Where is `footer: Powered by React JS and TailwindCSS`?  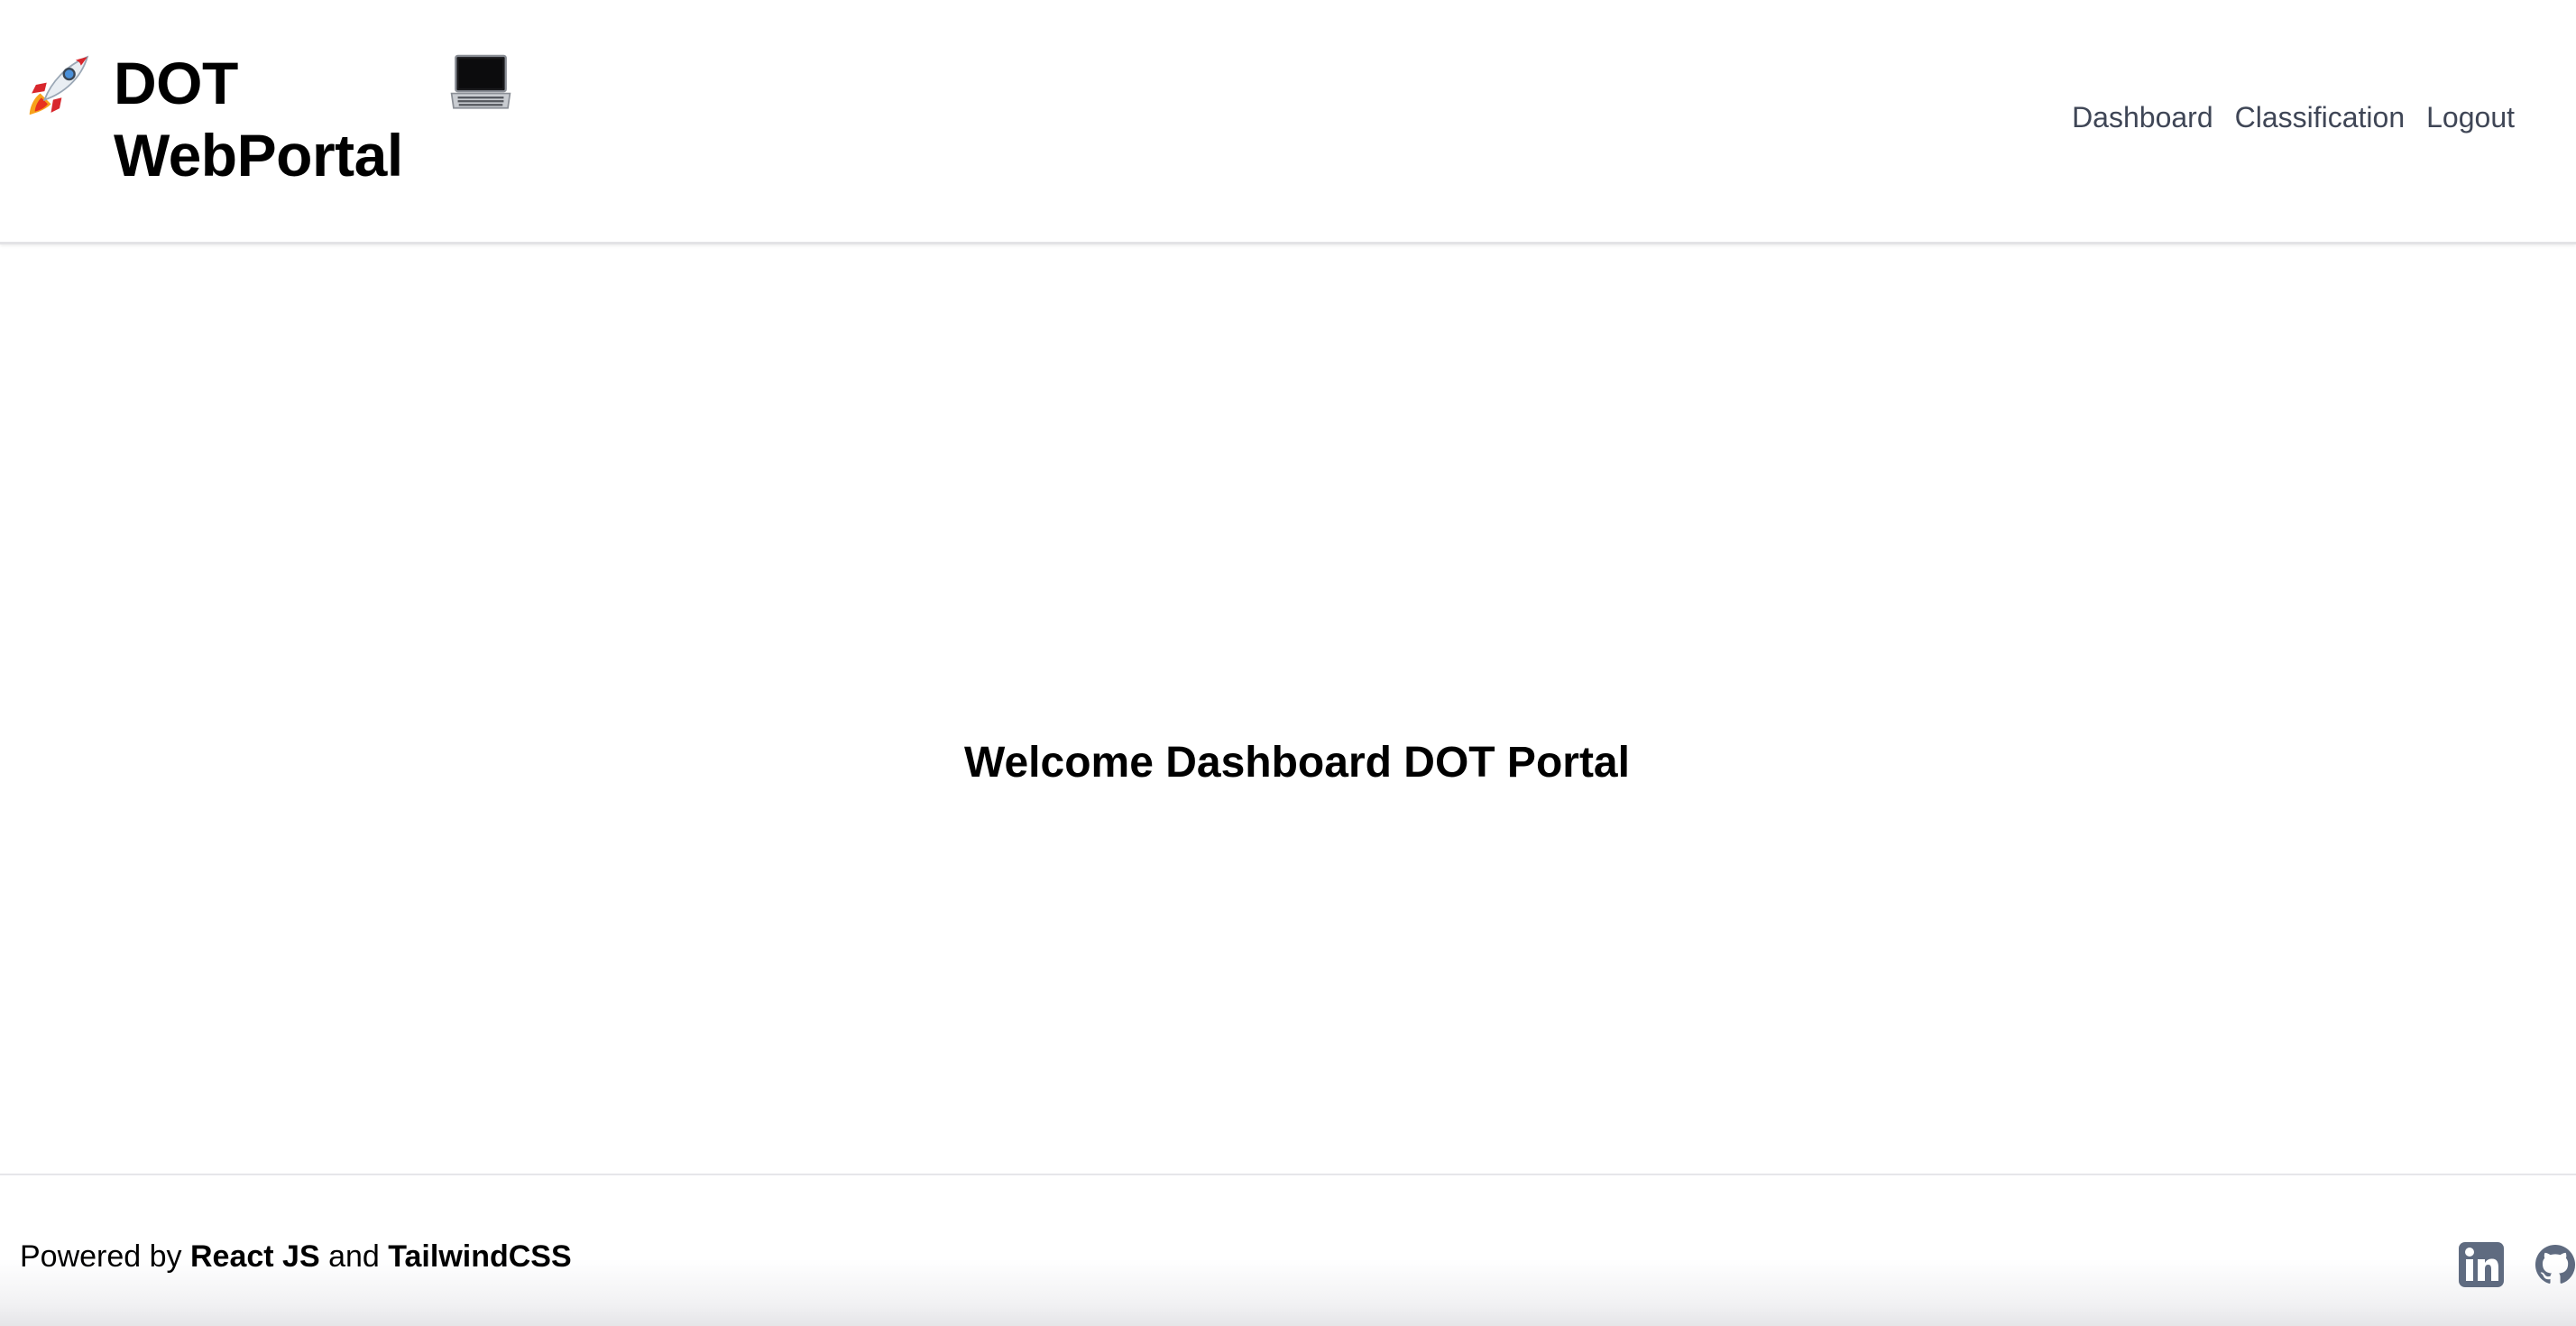 footer: Powered by React JS and TailwindCSS is located at coordinates (1288, 1250).